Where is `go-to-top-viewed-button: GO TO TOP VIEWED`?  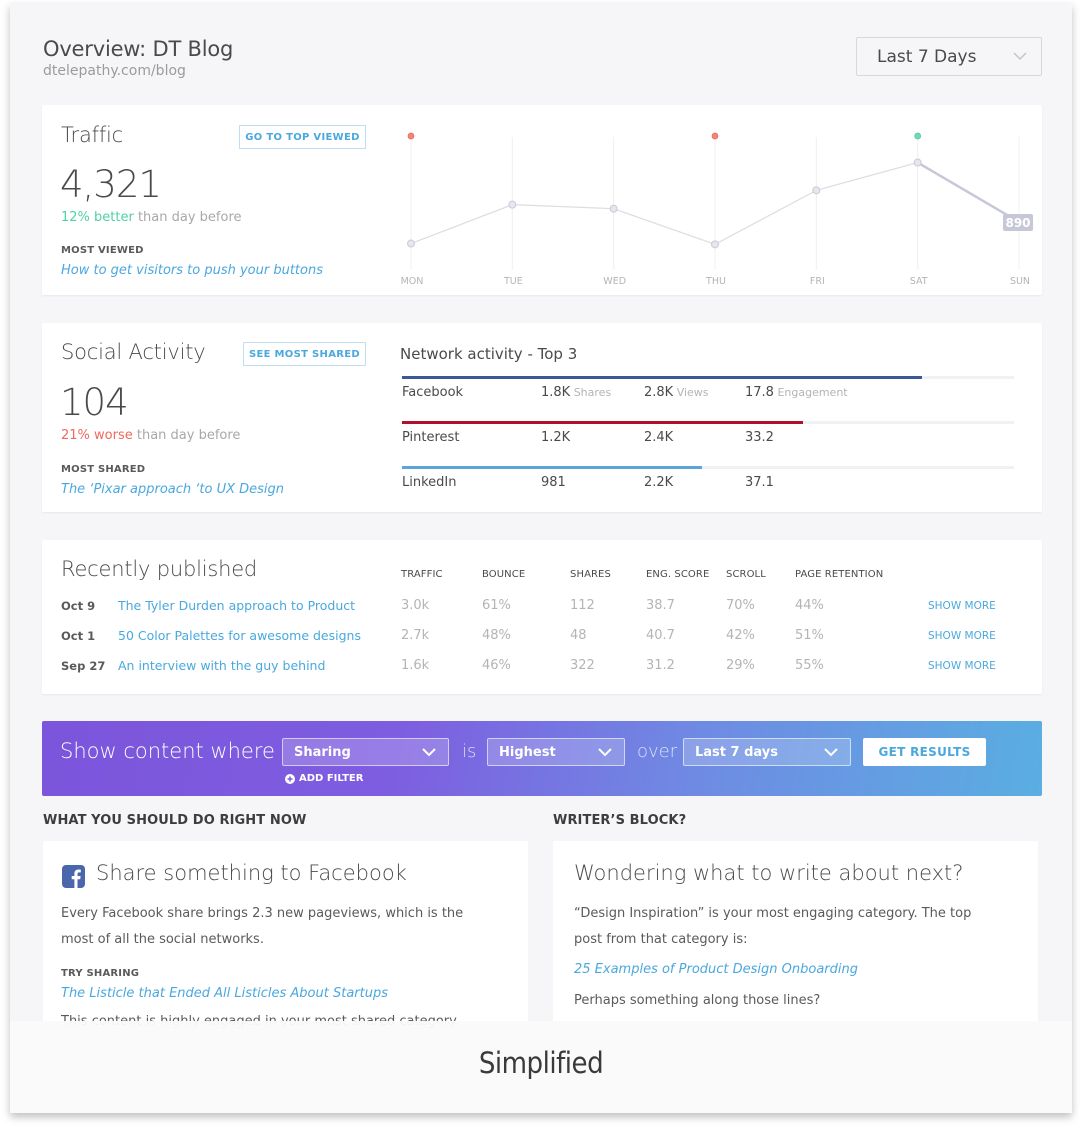
go-to-top-viewed-button: GO TO TOP VIEWED is located at coordinates (302, 137).